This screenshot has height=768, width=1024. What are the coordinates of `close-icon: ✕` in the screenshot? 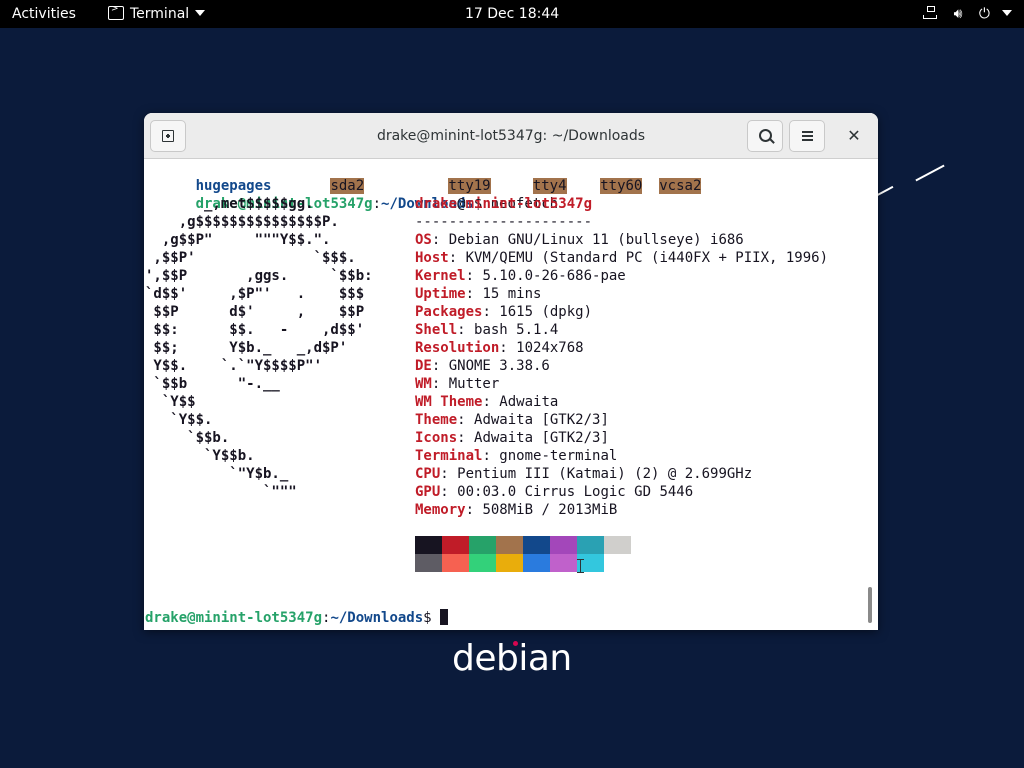 It's located at (854, 135).